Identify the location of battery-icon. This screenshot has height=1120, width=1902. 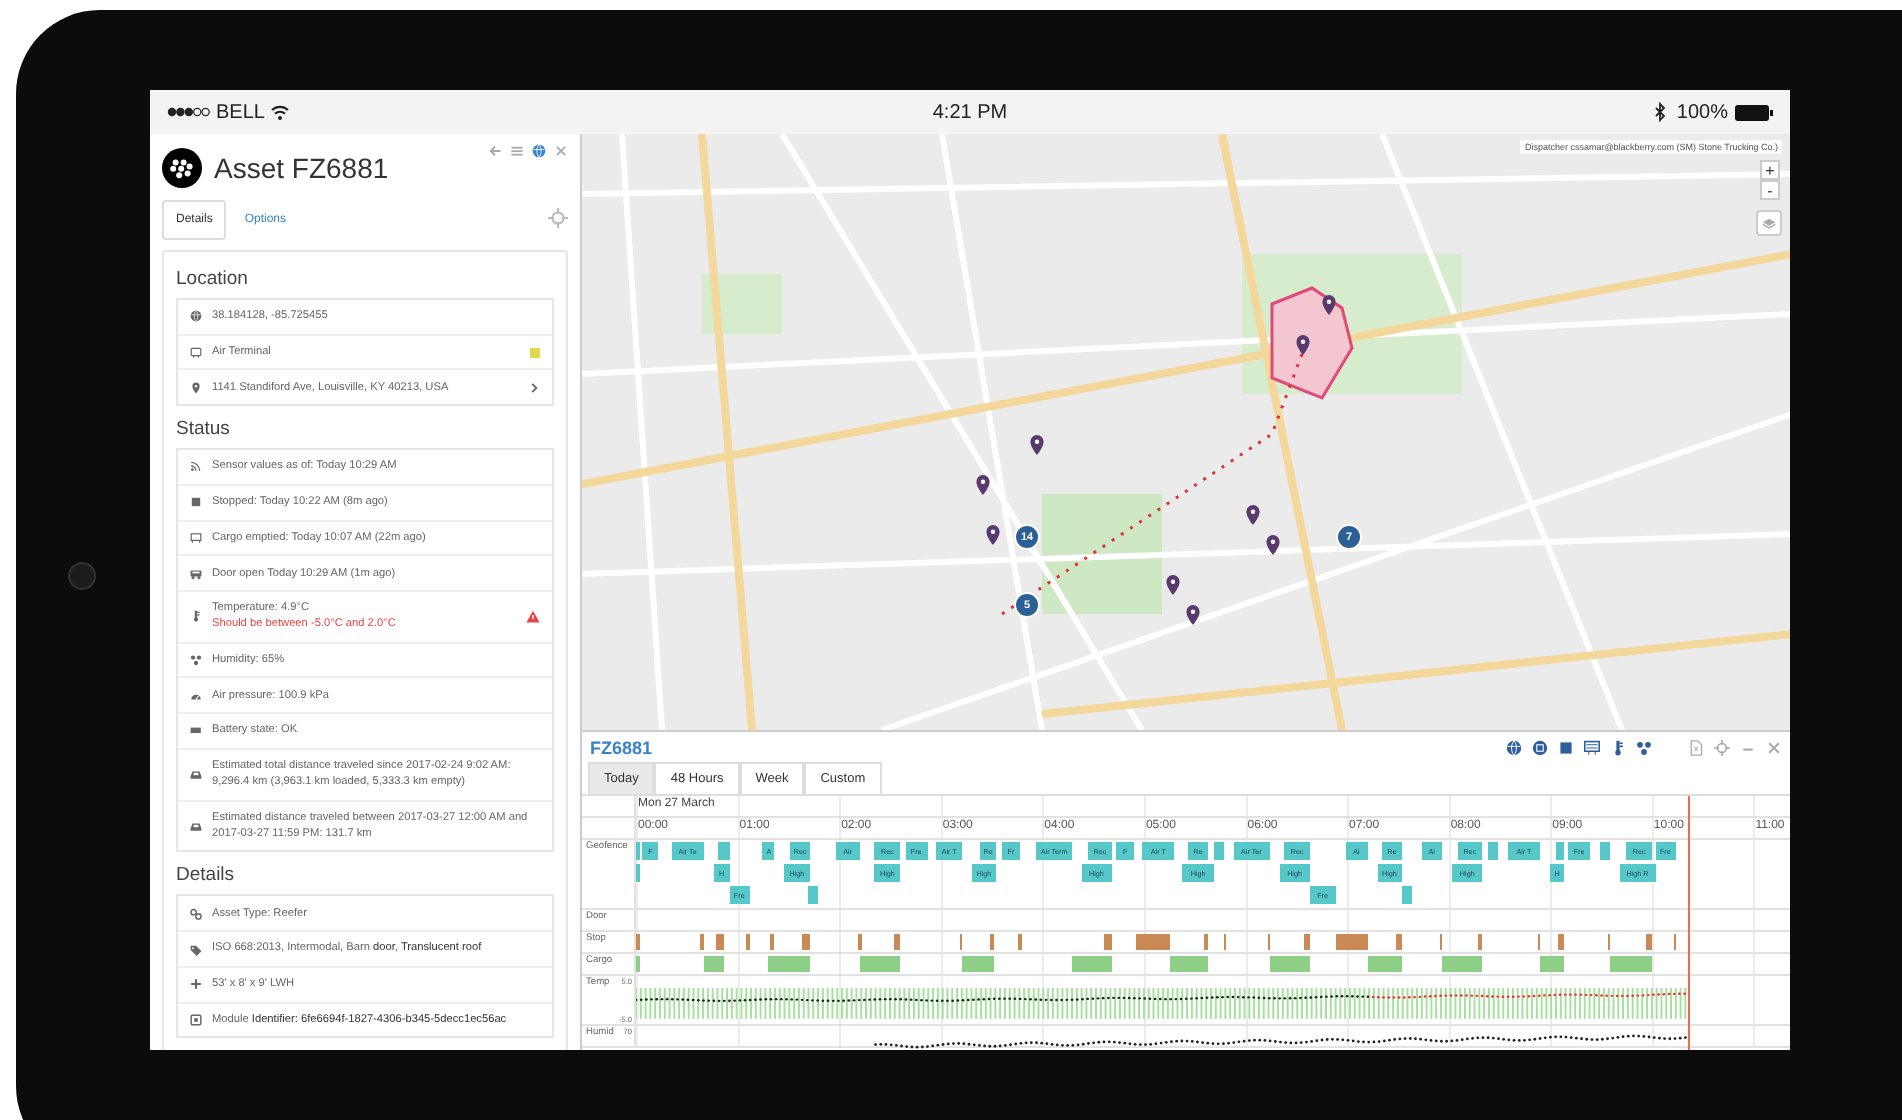
(1754, 112).